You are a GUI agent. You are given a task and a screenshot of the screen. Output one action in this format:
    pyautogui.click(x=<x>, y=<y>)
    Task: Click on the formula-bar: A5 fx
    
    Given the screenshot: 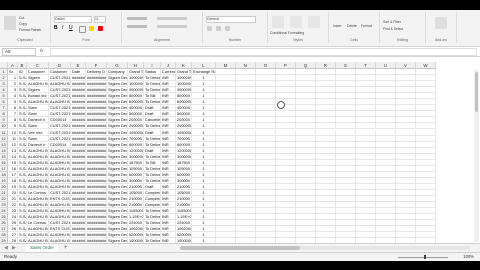 What is the action you would take?
    pyautogui.click(x=240, y=52)
    